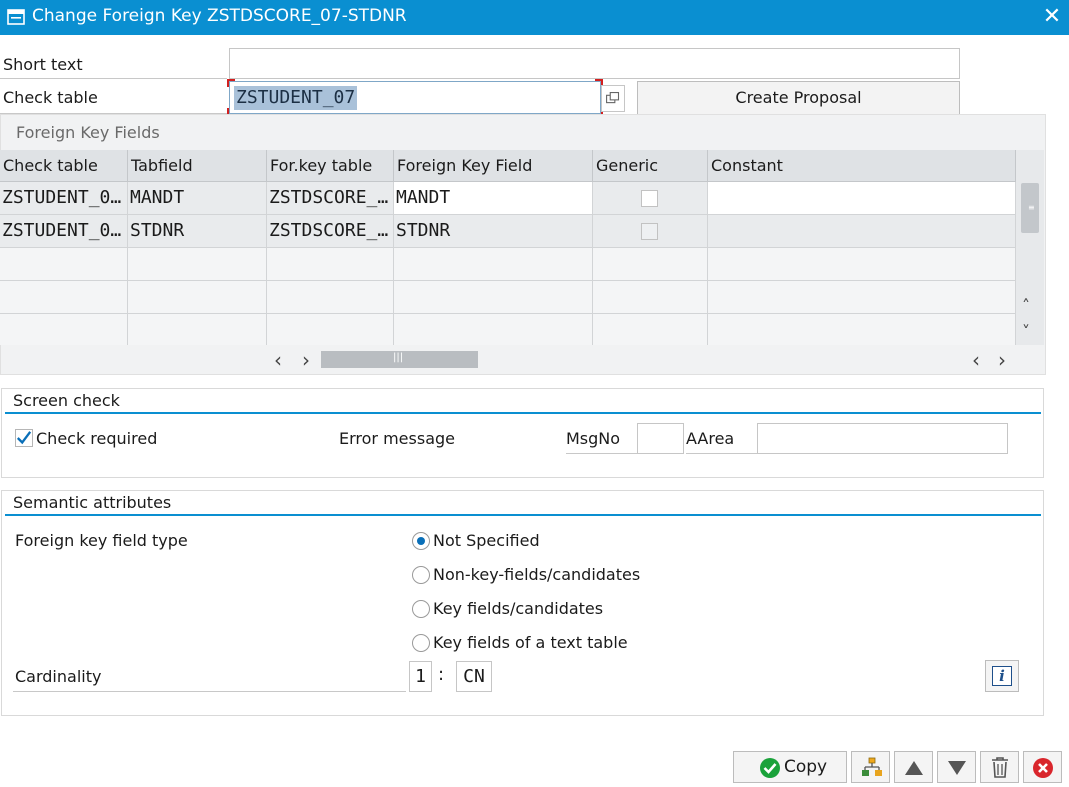  I want to click on radio-key-fields-text-table, so click(421, 643).